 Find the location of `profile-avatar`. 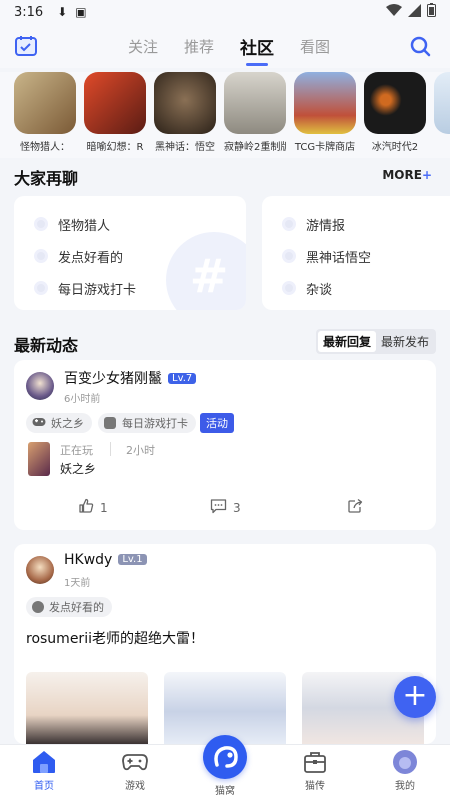

profile-avatar is located at coordinates (405, 762).